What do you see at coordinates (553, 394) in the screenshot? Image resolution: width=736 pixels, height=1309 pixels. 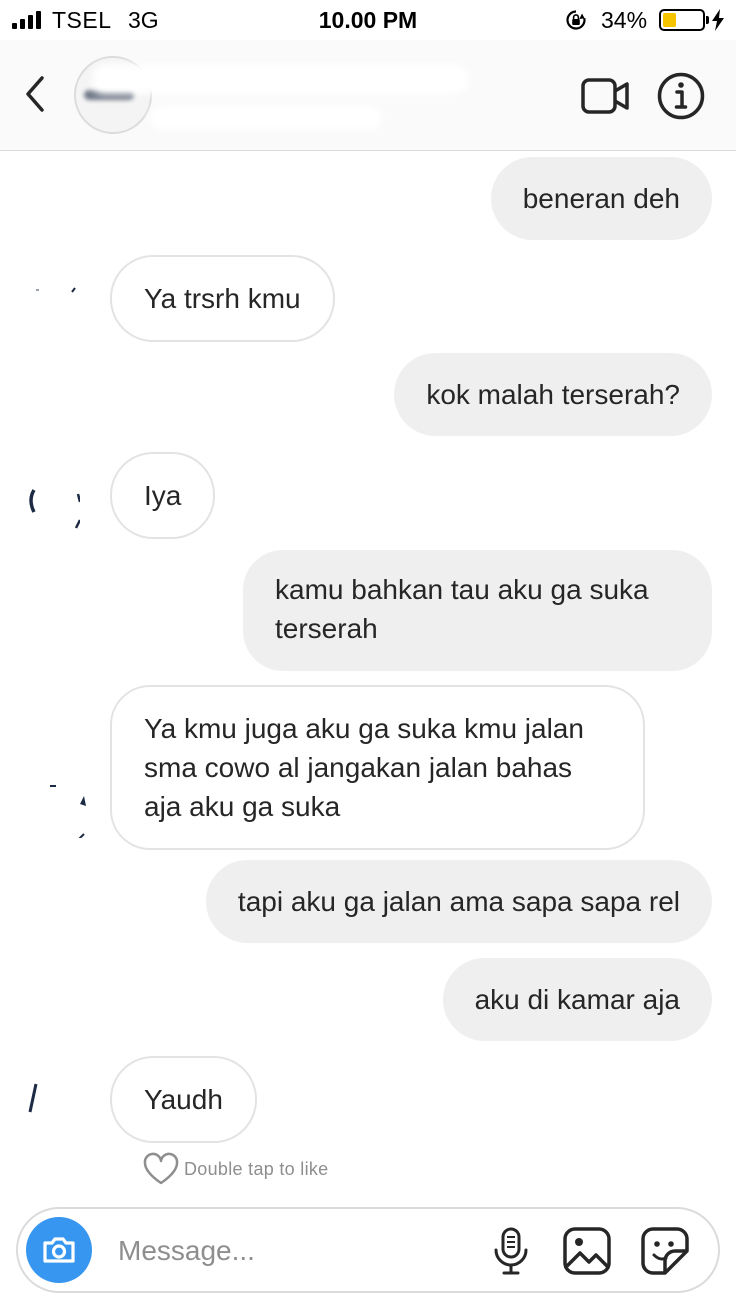 I see `message-bubble-sent: kok malah terserah?` at bounding box center [553, 394].